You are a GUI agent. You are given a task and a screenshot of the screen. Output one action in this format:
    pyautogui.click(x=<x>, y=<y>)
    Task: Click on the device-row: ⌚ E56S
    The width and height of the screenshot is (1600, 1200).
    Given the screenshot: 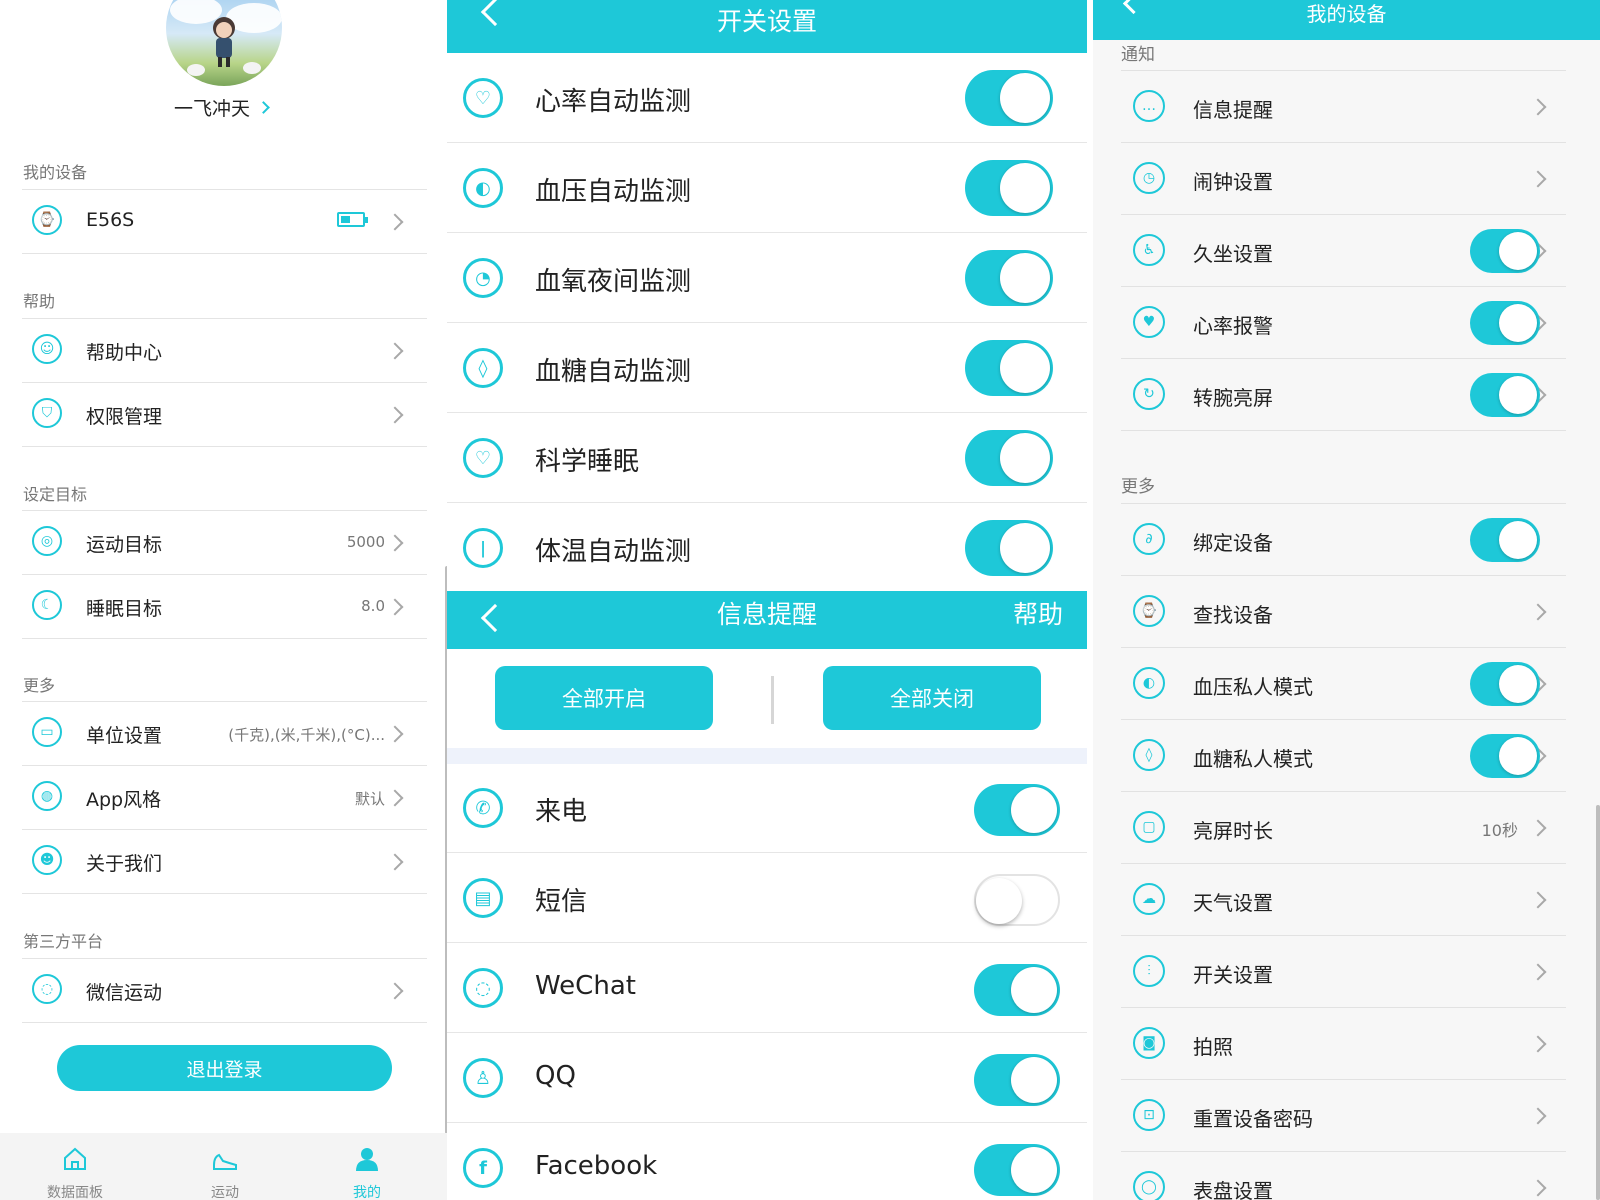 What is the action you would take?
    pyautogui.click(x=224, y=221)
    